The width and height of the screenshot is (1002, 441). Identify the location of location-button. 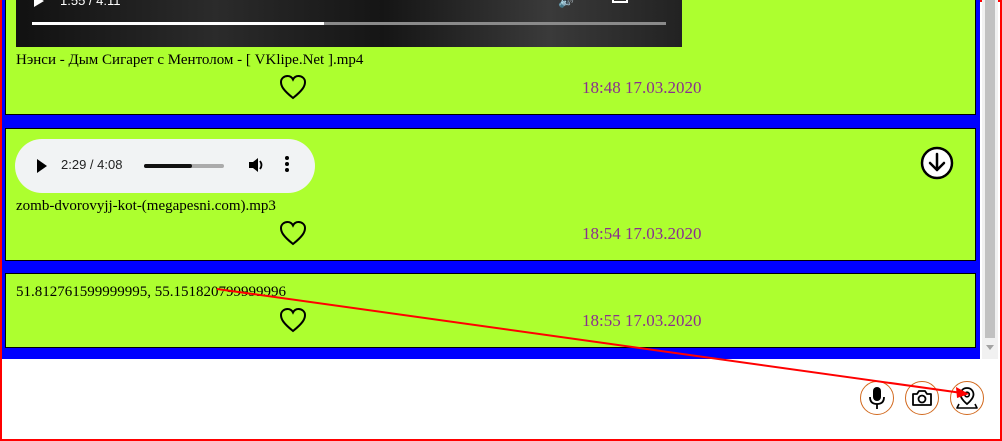
(967, 398).